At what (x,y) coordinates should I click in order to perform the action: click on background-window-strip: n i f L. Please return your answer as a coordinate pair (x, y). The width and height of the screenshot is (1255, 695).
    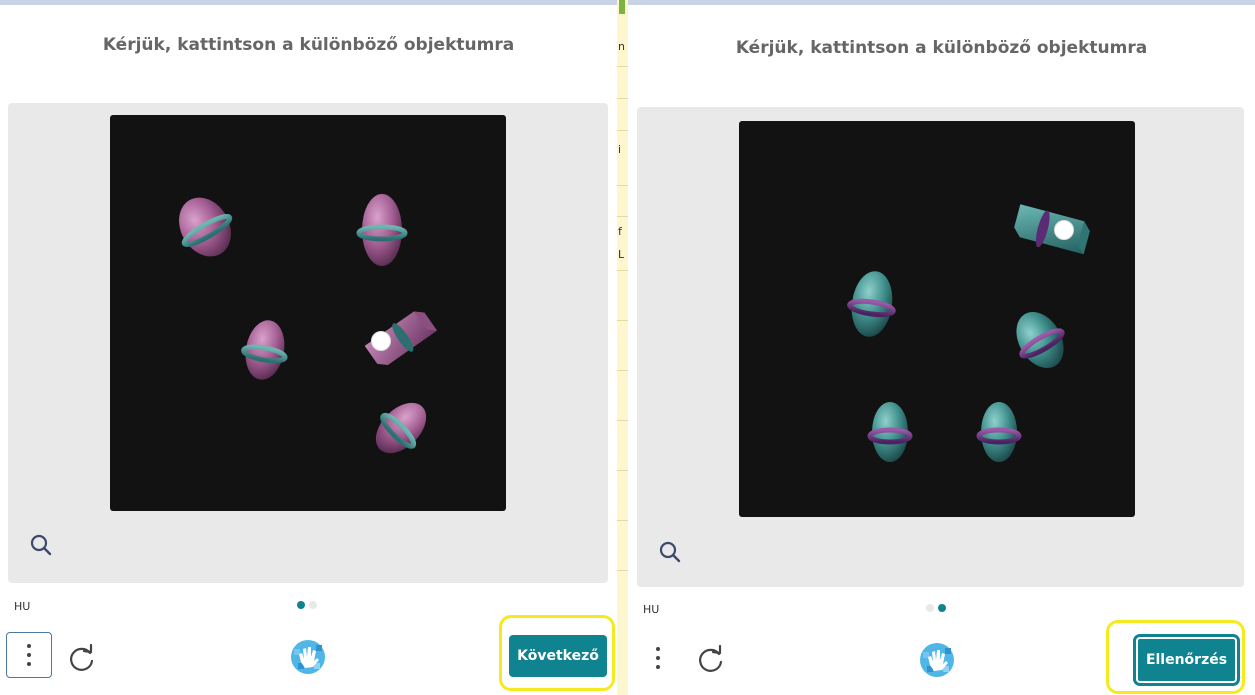
    Looking at the image, I should click on (622, 347).